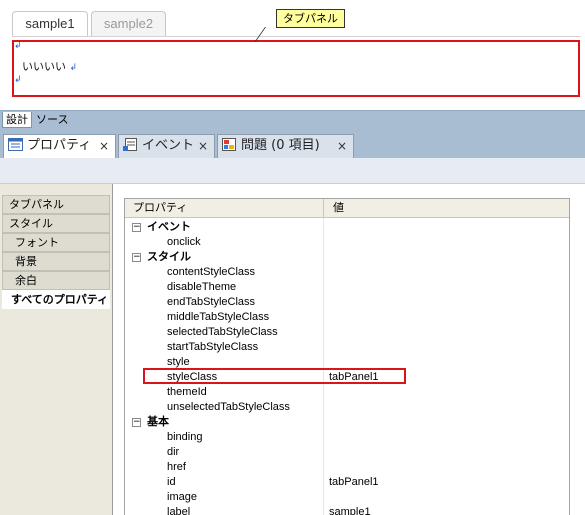 The image size is (585, 515). What do you see at coordinates (347, 257) in the screenshot?
I see `property-group-row: − スタイル` at bounding box center [347, 257].